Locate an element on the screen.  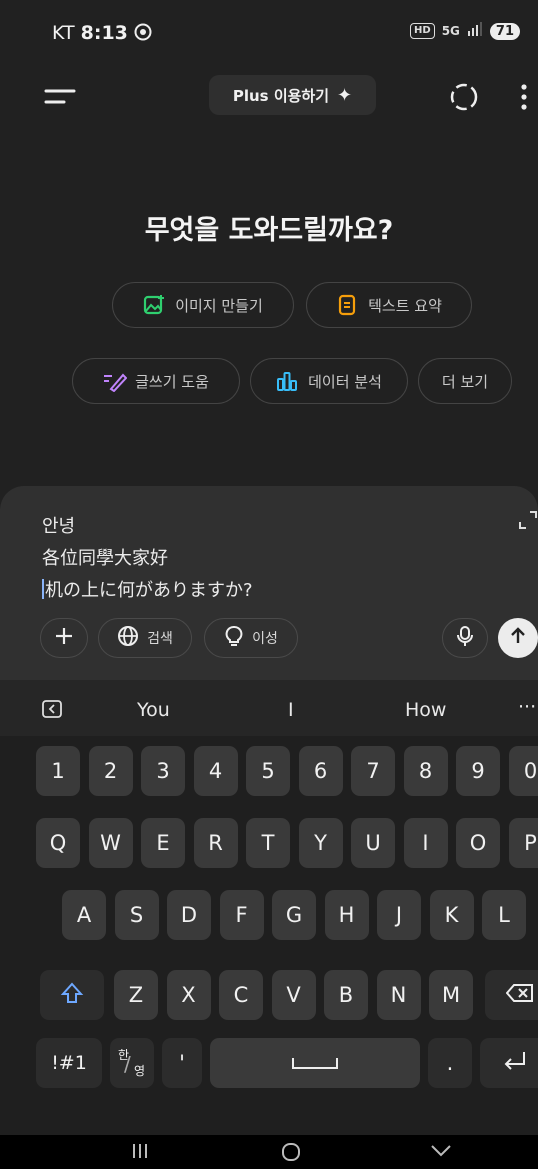
key-5: 5 is located at coordinates (268, 771).